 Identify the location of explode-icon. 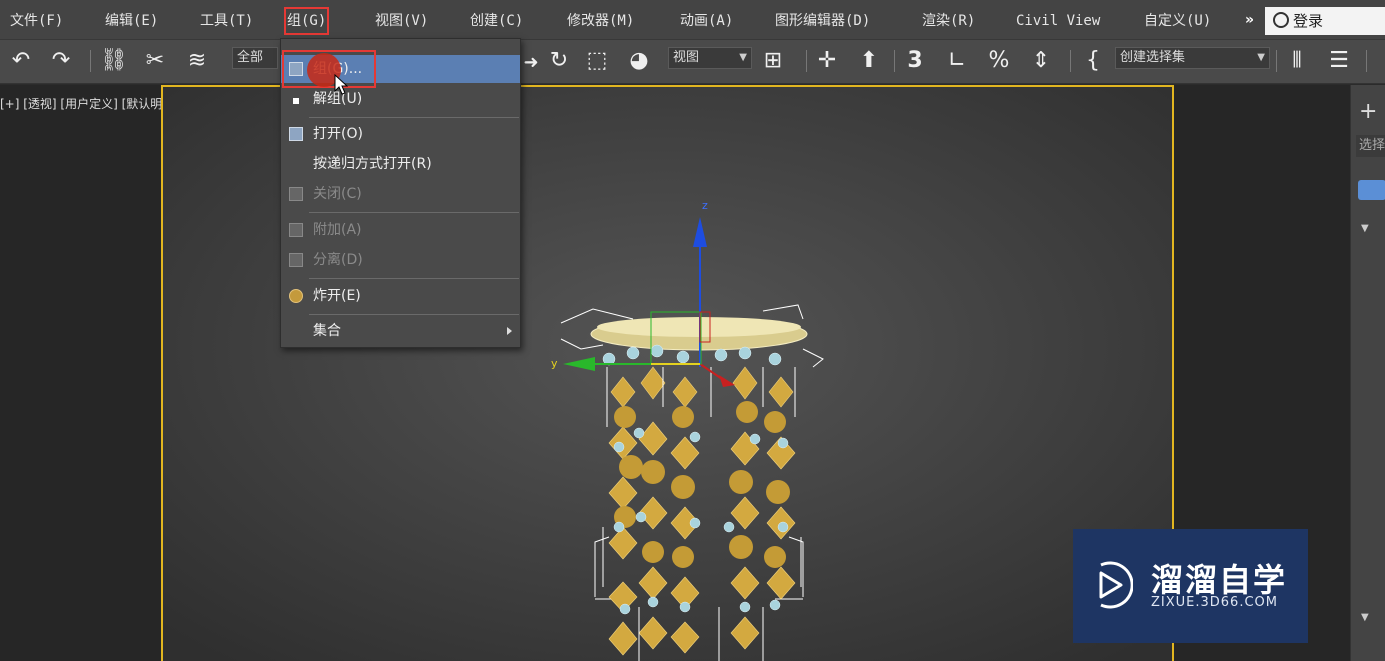
(296, 296).